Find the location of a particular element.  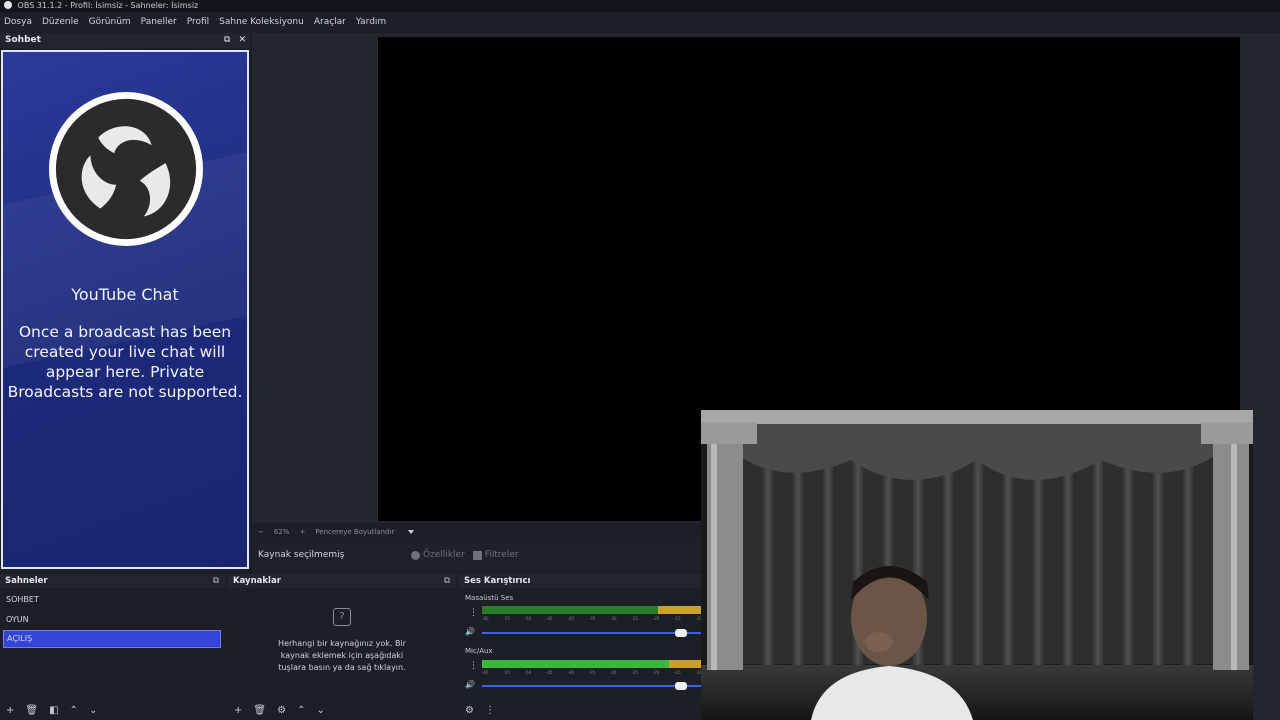

meter-tick-label: -45 is located at coordinates (549, 672).